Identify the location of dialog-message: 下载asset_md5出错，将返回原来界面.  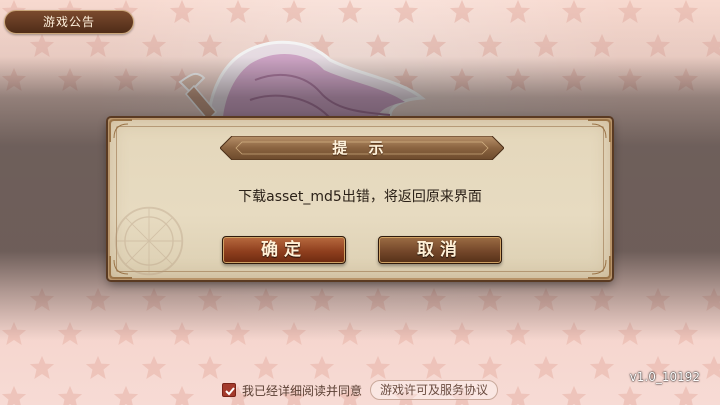
(360, 197).